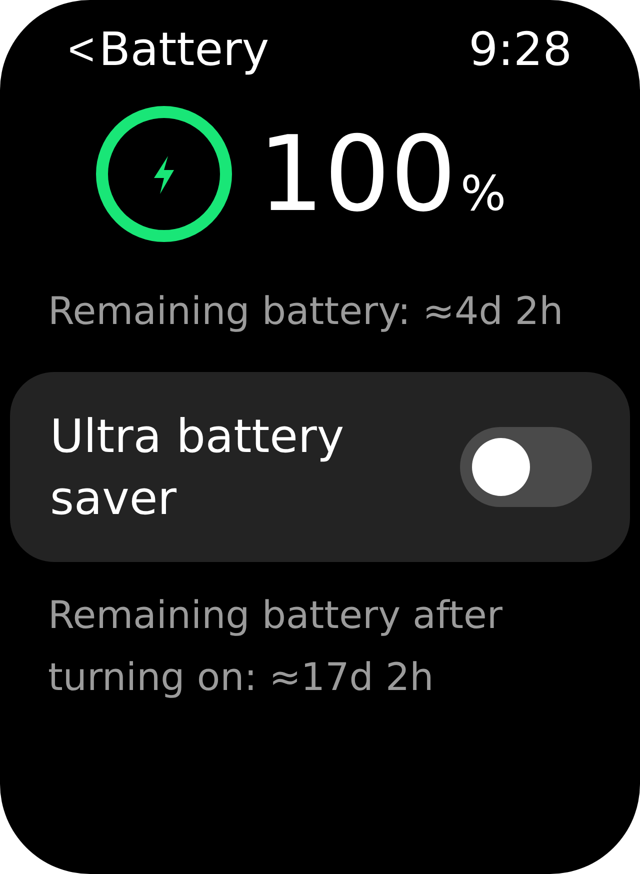 Image resolution: width=640 pixels, height=874 pixels. What do you see at coordinates (357, 174) in the screenshot?
I see `battery-percent: 100` at bounding box center [357, 174].